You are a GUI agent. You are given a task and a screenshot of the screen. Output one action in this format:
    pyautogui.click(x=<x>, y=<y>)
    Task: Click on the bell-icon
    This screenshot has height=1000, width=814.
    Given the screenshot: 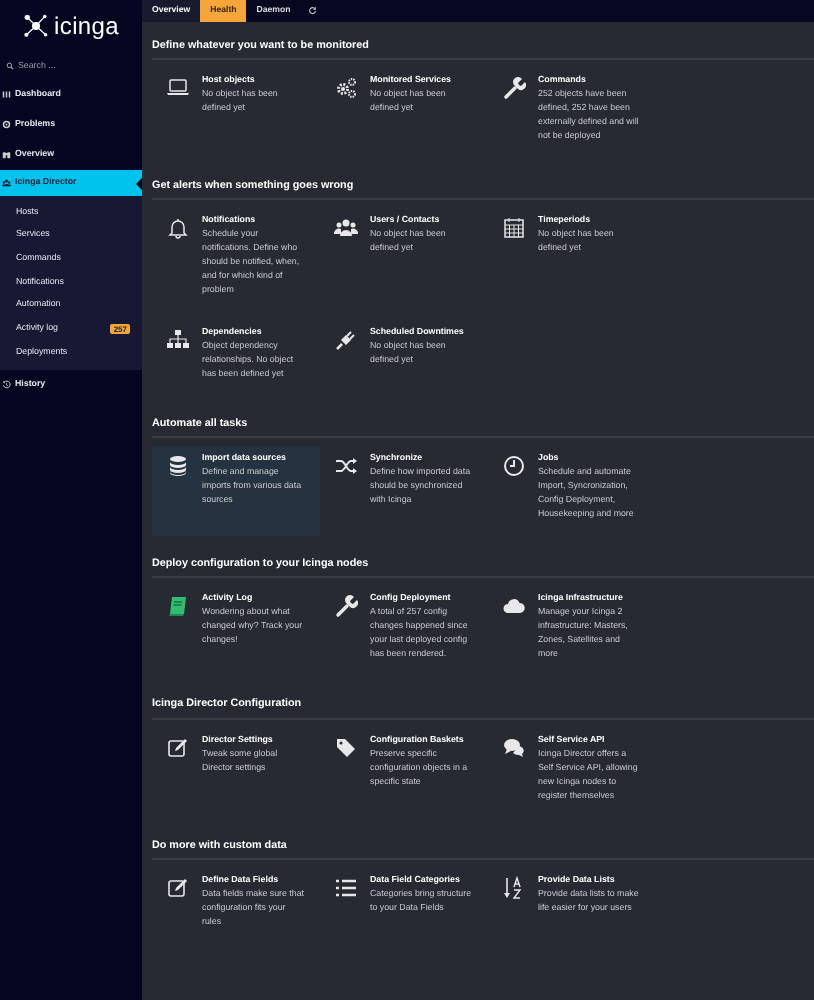 What is the action you would take?
    pyautogui.click(x=177, y=228)
    